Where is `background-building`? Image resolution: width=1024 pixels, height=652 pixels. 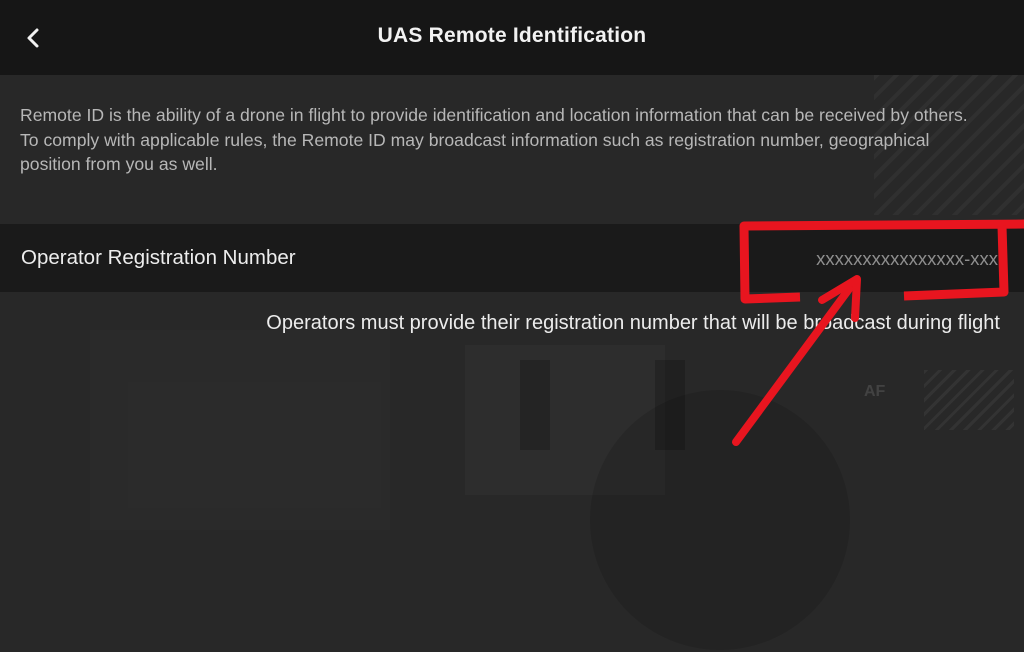
background-building is located at coordinates (565, 420).